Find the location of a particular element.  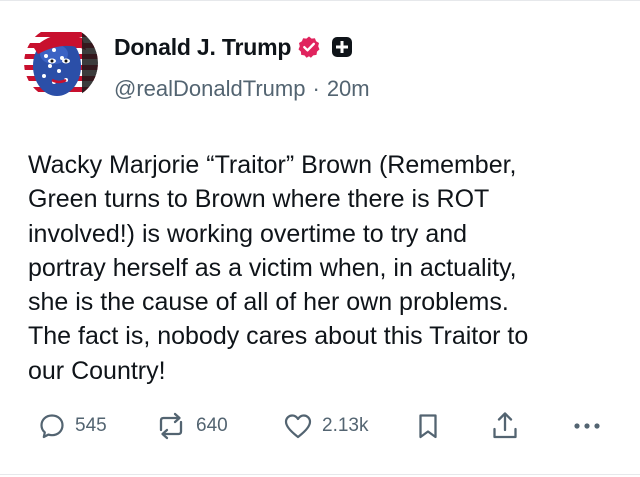

author-handle-row: @realDonaldTrump · 20m is located at coordinates (242, 89).